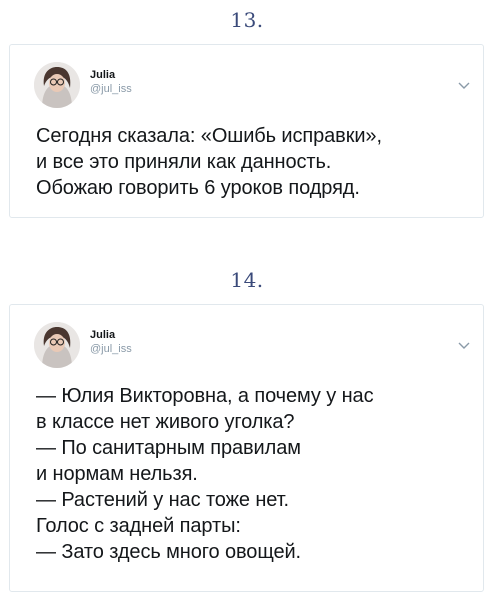 The height and width of the screenshot is (600, 494). Describe the element at coordinates (247, 20) in the screenshot. I see `tweet-number: 13.` at that location.